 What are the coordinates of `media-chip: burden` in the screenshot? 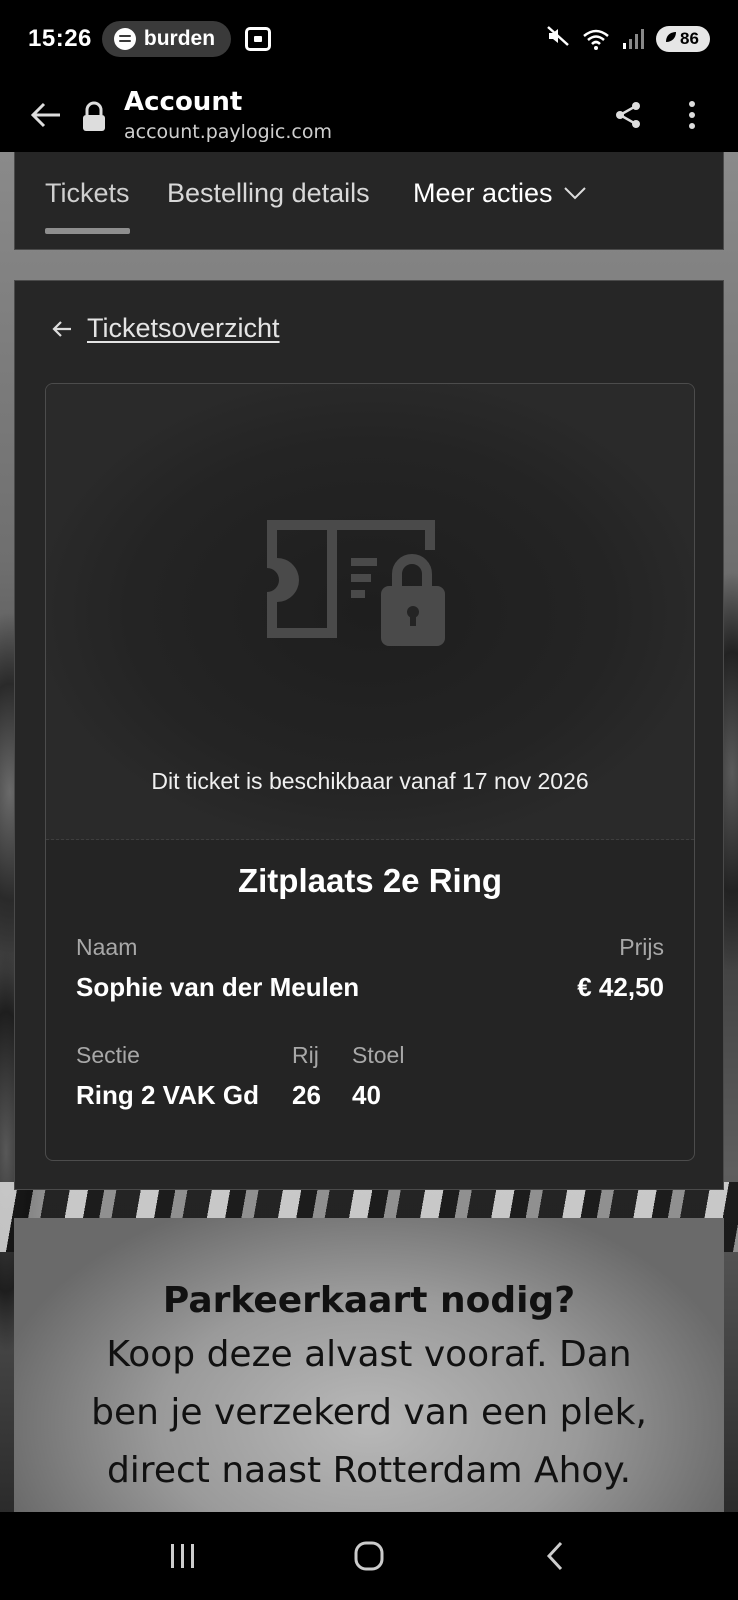 It's located at (166, 39).